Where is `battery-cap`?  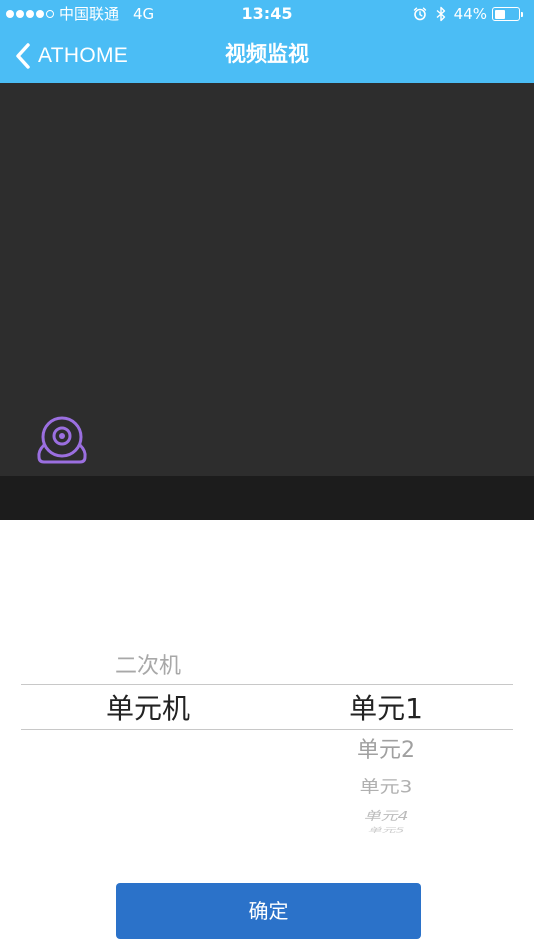
battery-cap is located at coordinates (522, 14).